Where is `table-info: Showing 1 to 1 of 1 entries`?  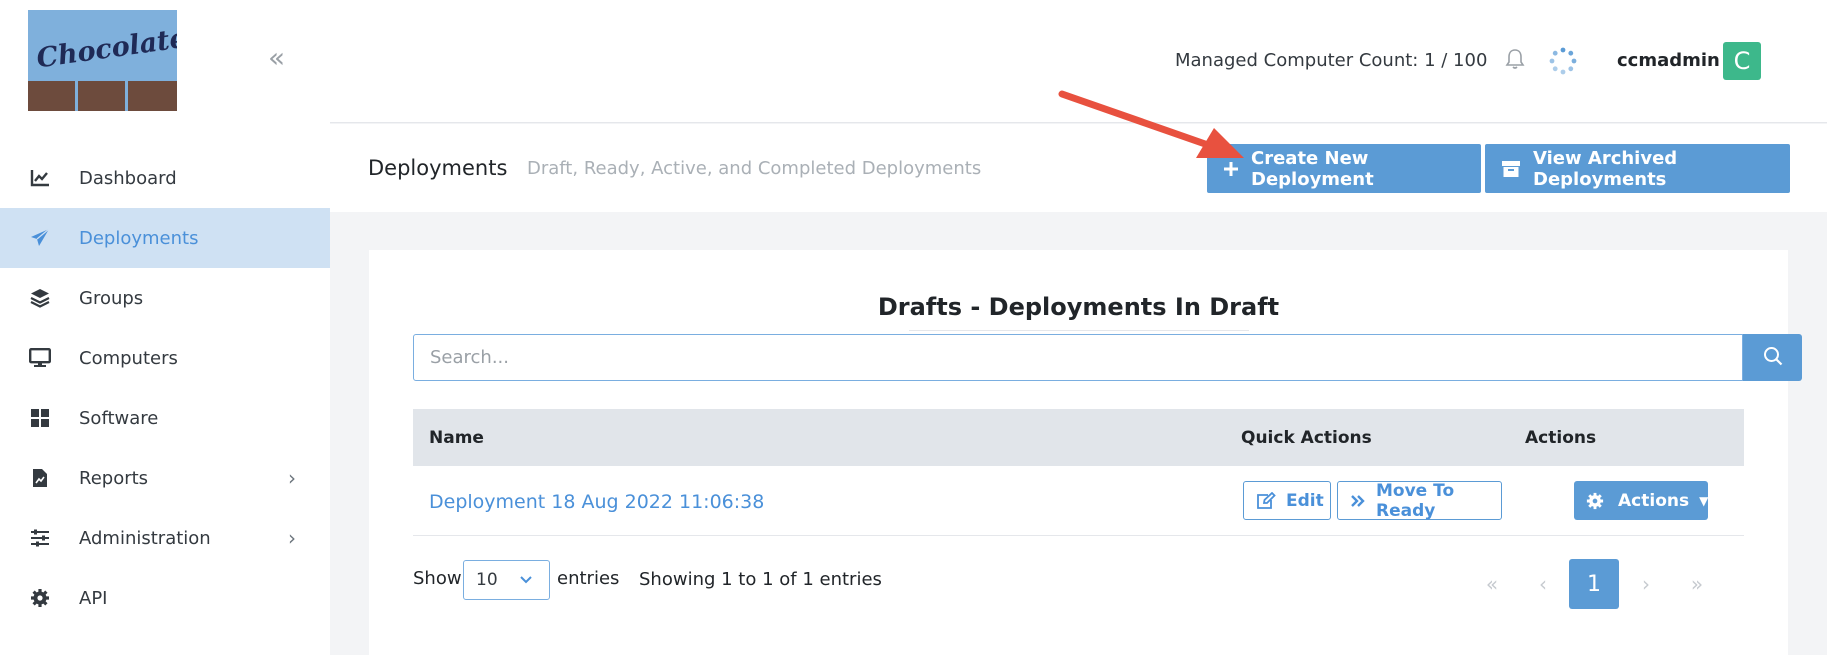
table-info: Showing 1 to 1 of 1 entries is located at coordinates (760, 579).